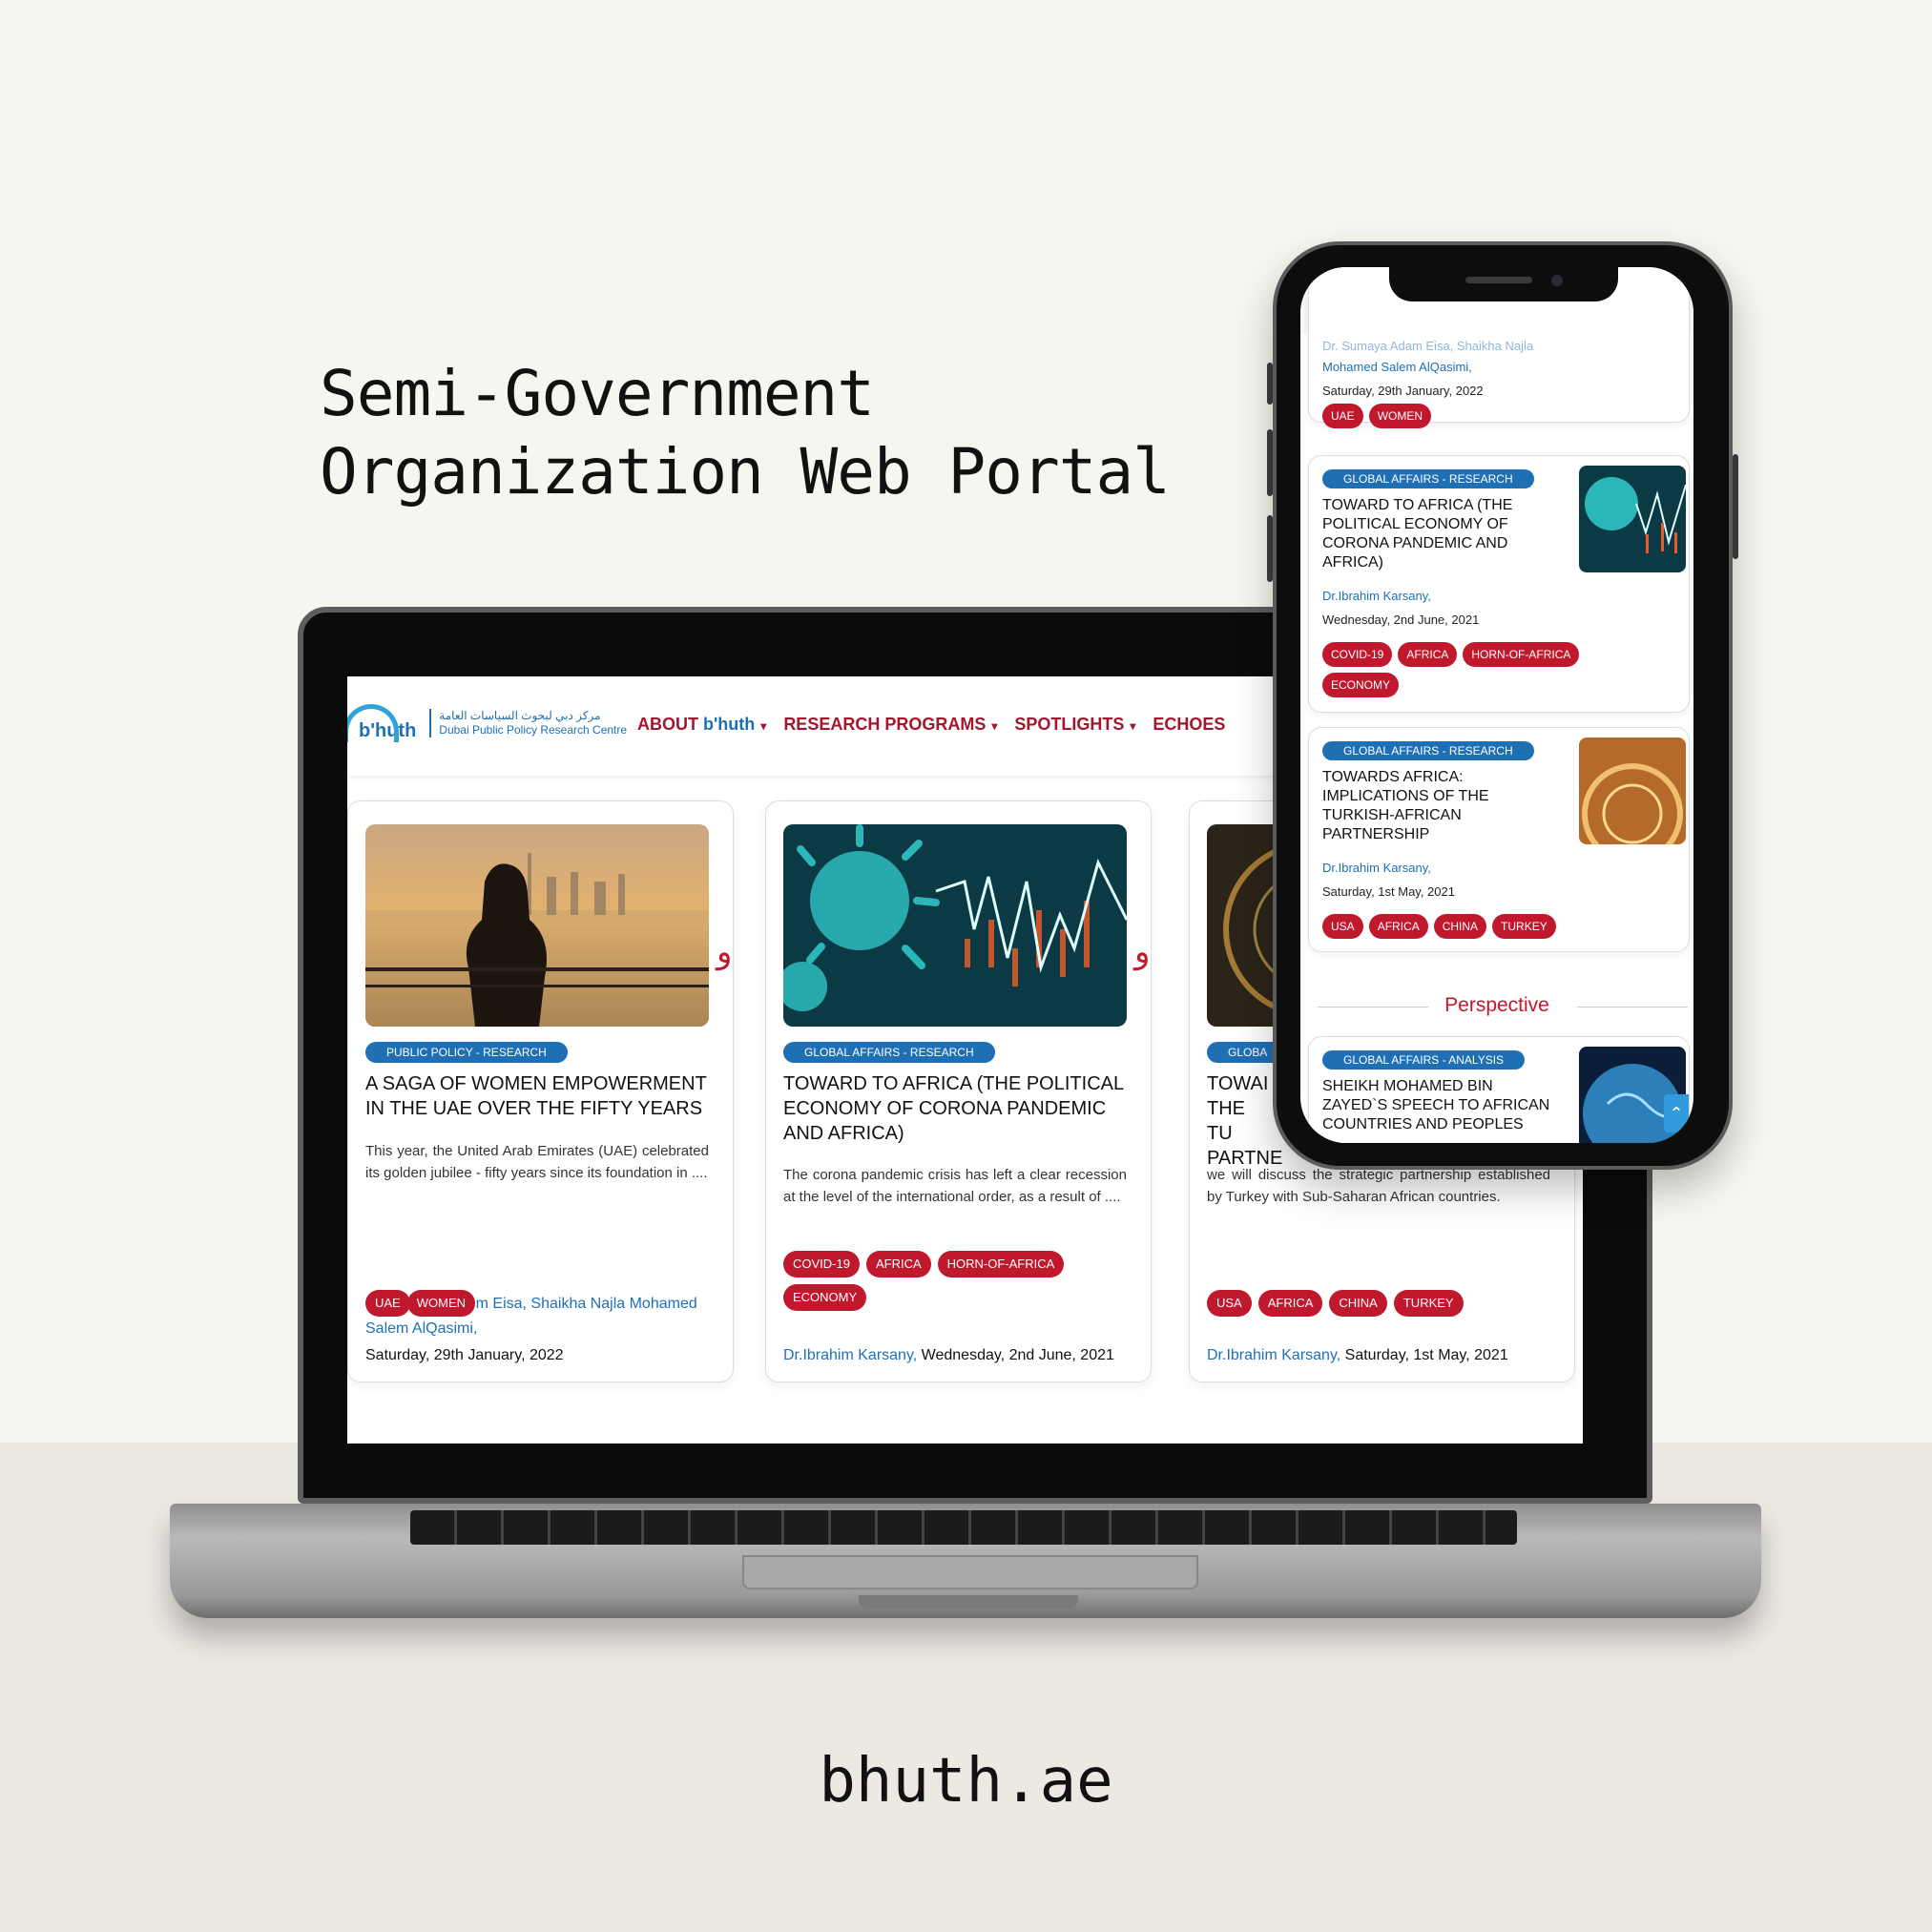 This screenshot has width=1932, height=1932. I want to click on article-image-woman-sunset, so click(537, 925).